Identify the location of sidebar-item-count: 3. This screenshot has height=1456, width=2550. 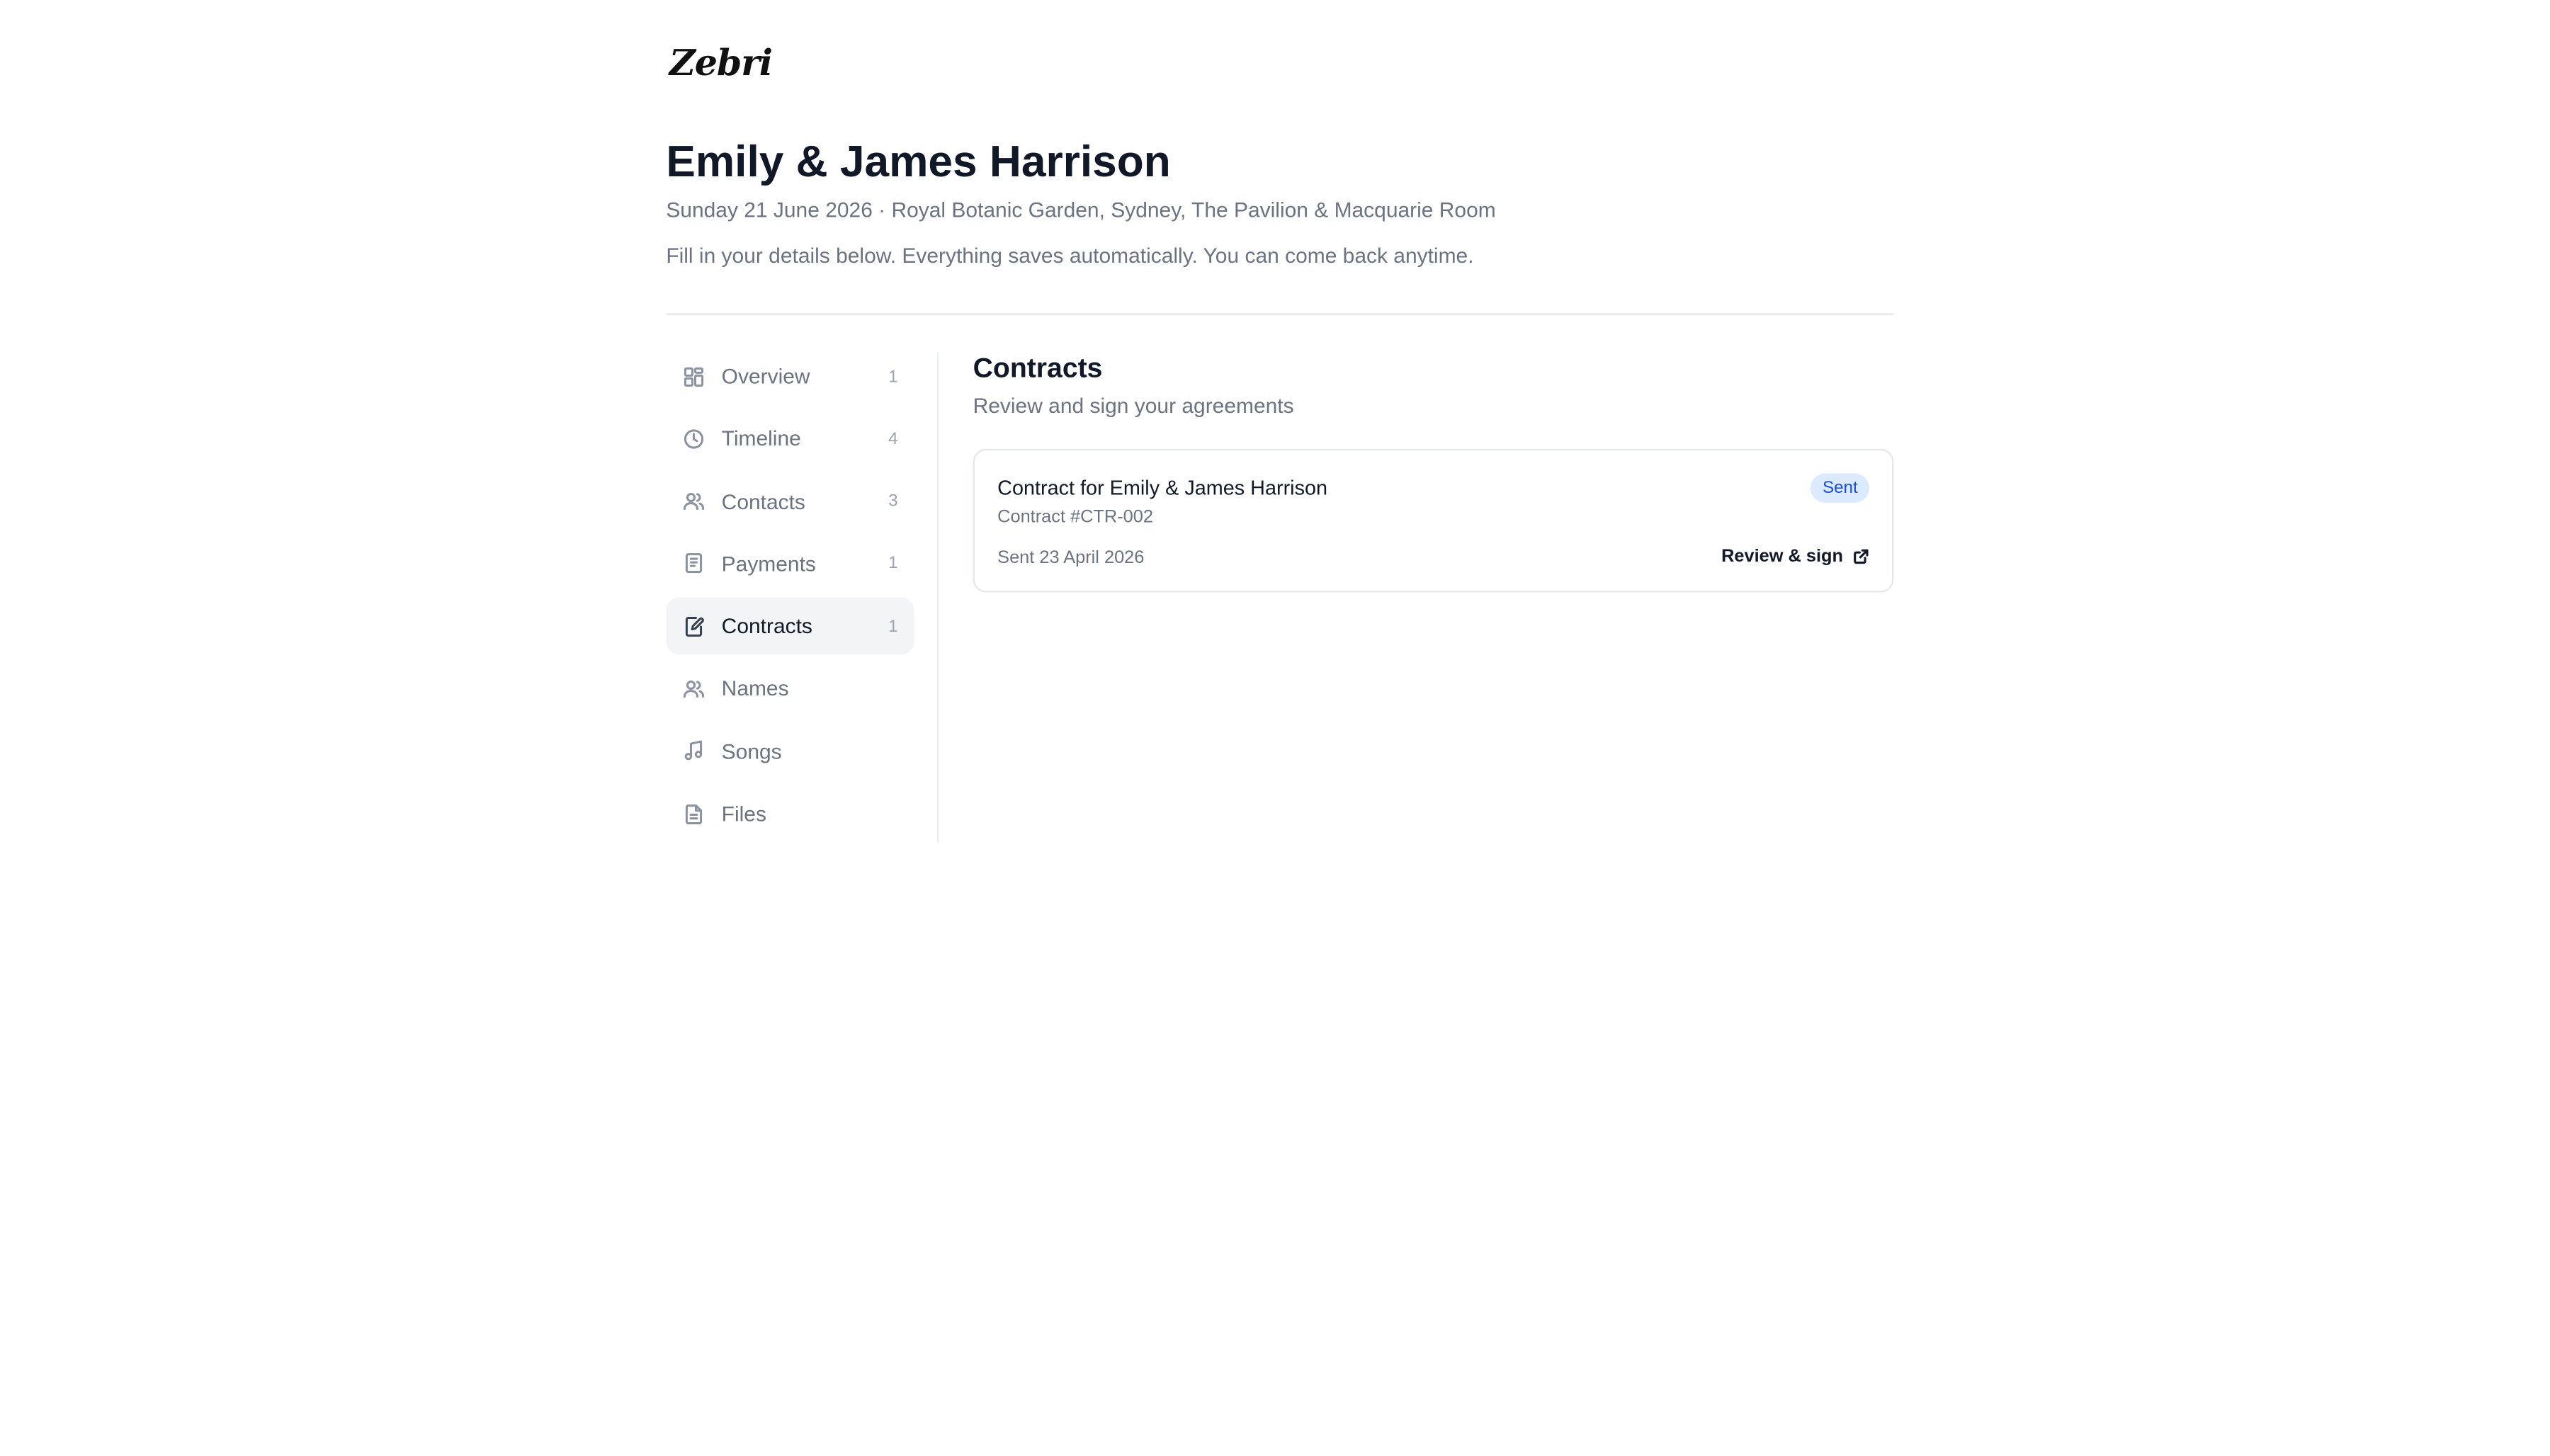
(893, 501).